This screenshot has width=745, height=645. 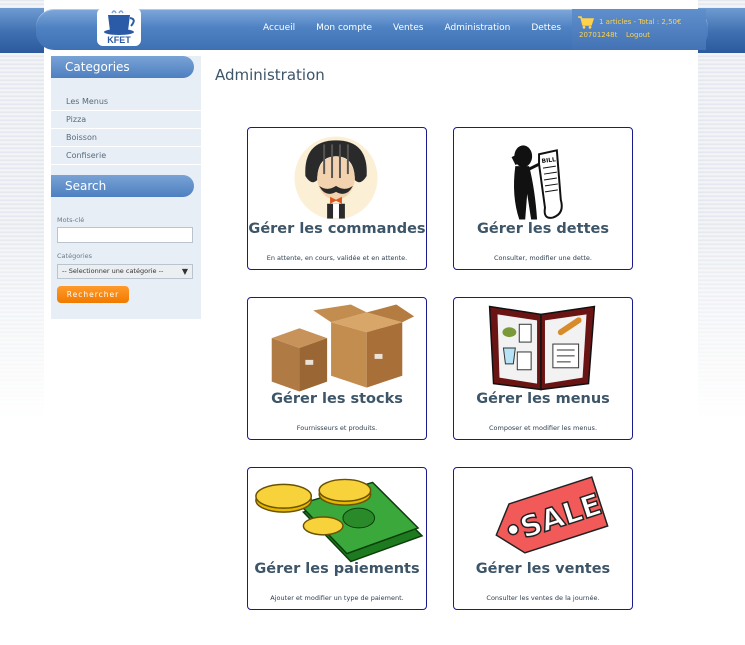 What do you see at coordinates (122, 186) in the screenshot?
I see `search-heading: Search` at bounding box center [122, 186].